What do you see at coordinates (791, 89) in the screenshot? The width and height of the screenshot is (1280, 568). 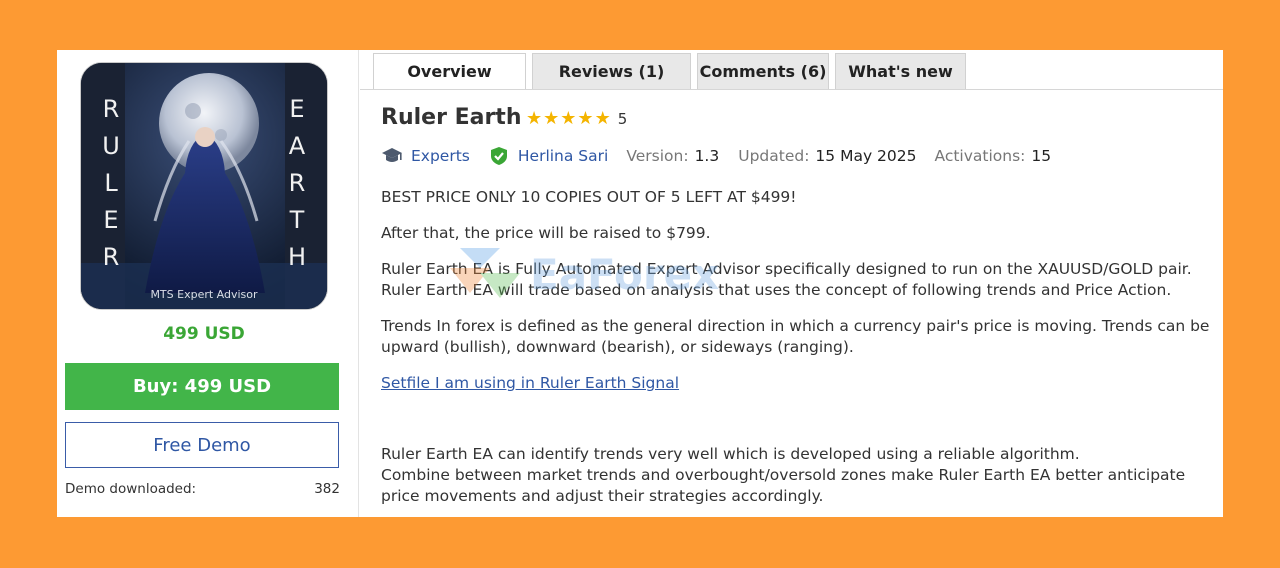 I see `tab-divider` at bounding box center [791, 89].